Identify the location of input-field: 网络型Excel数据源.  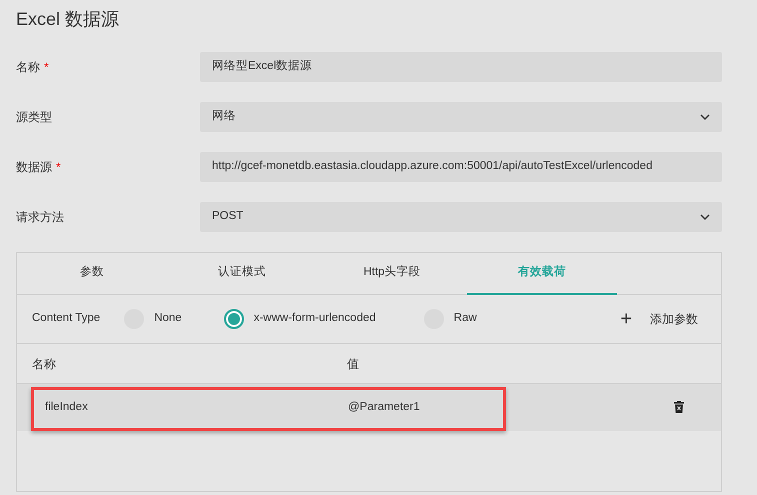
(461, 67).